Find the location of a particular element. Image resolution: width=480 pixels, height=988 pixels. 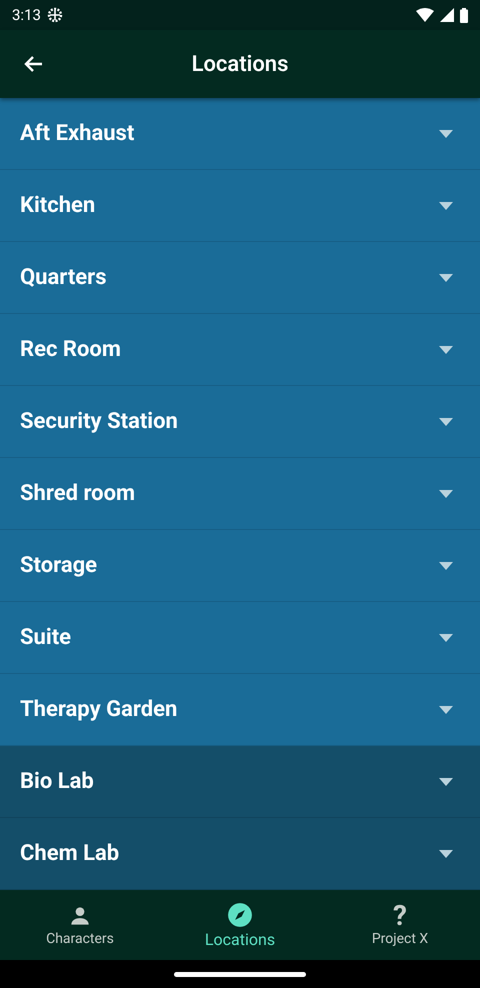

location-item: Kitchen is located at coordinates (240, 206).